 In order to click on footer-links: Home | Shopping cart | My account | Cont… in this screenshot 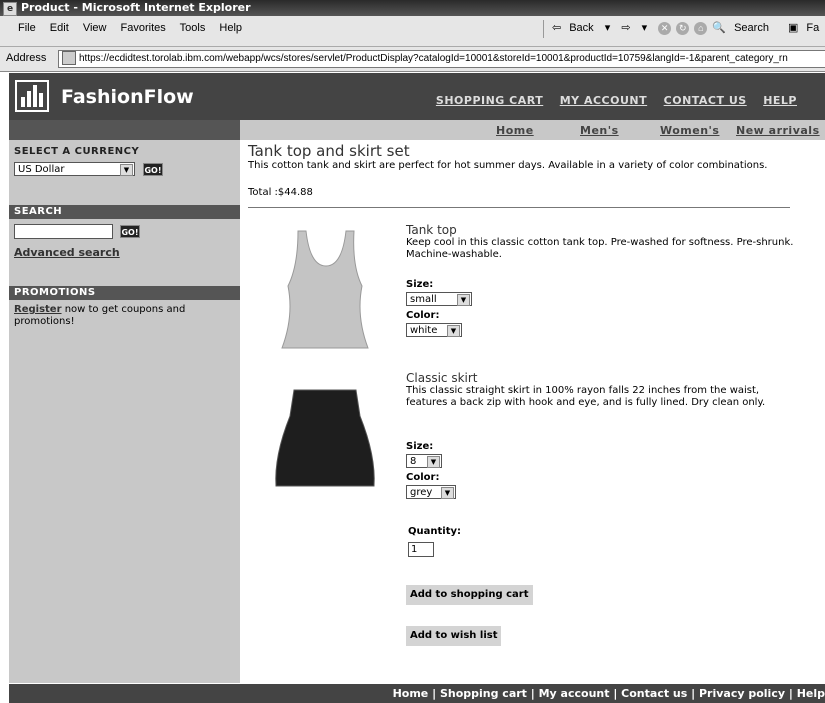, I will do `click(417, 693)`.